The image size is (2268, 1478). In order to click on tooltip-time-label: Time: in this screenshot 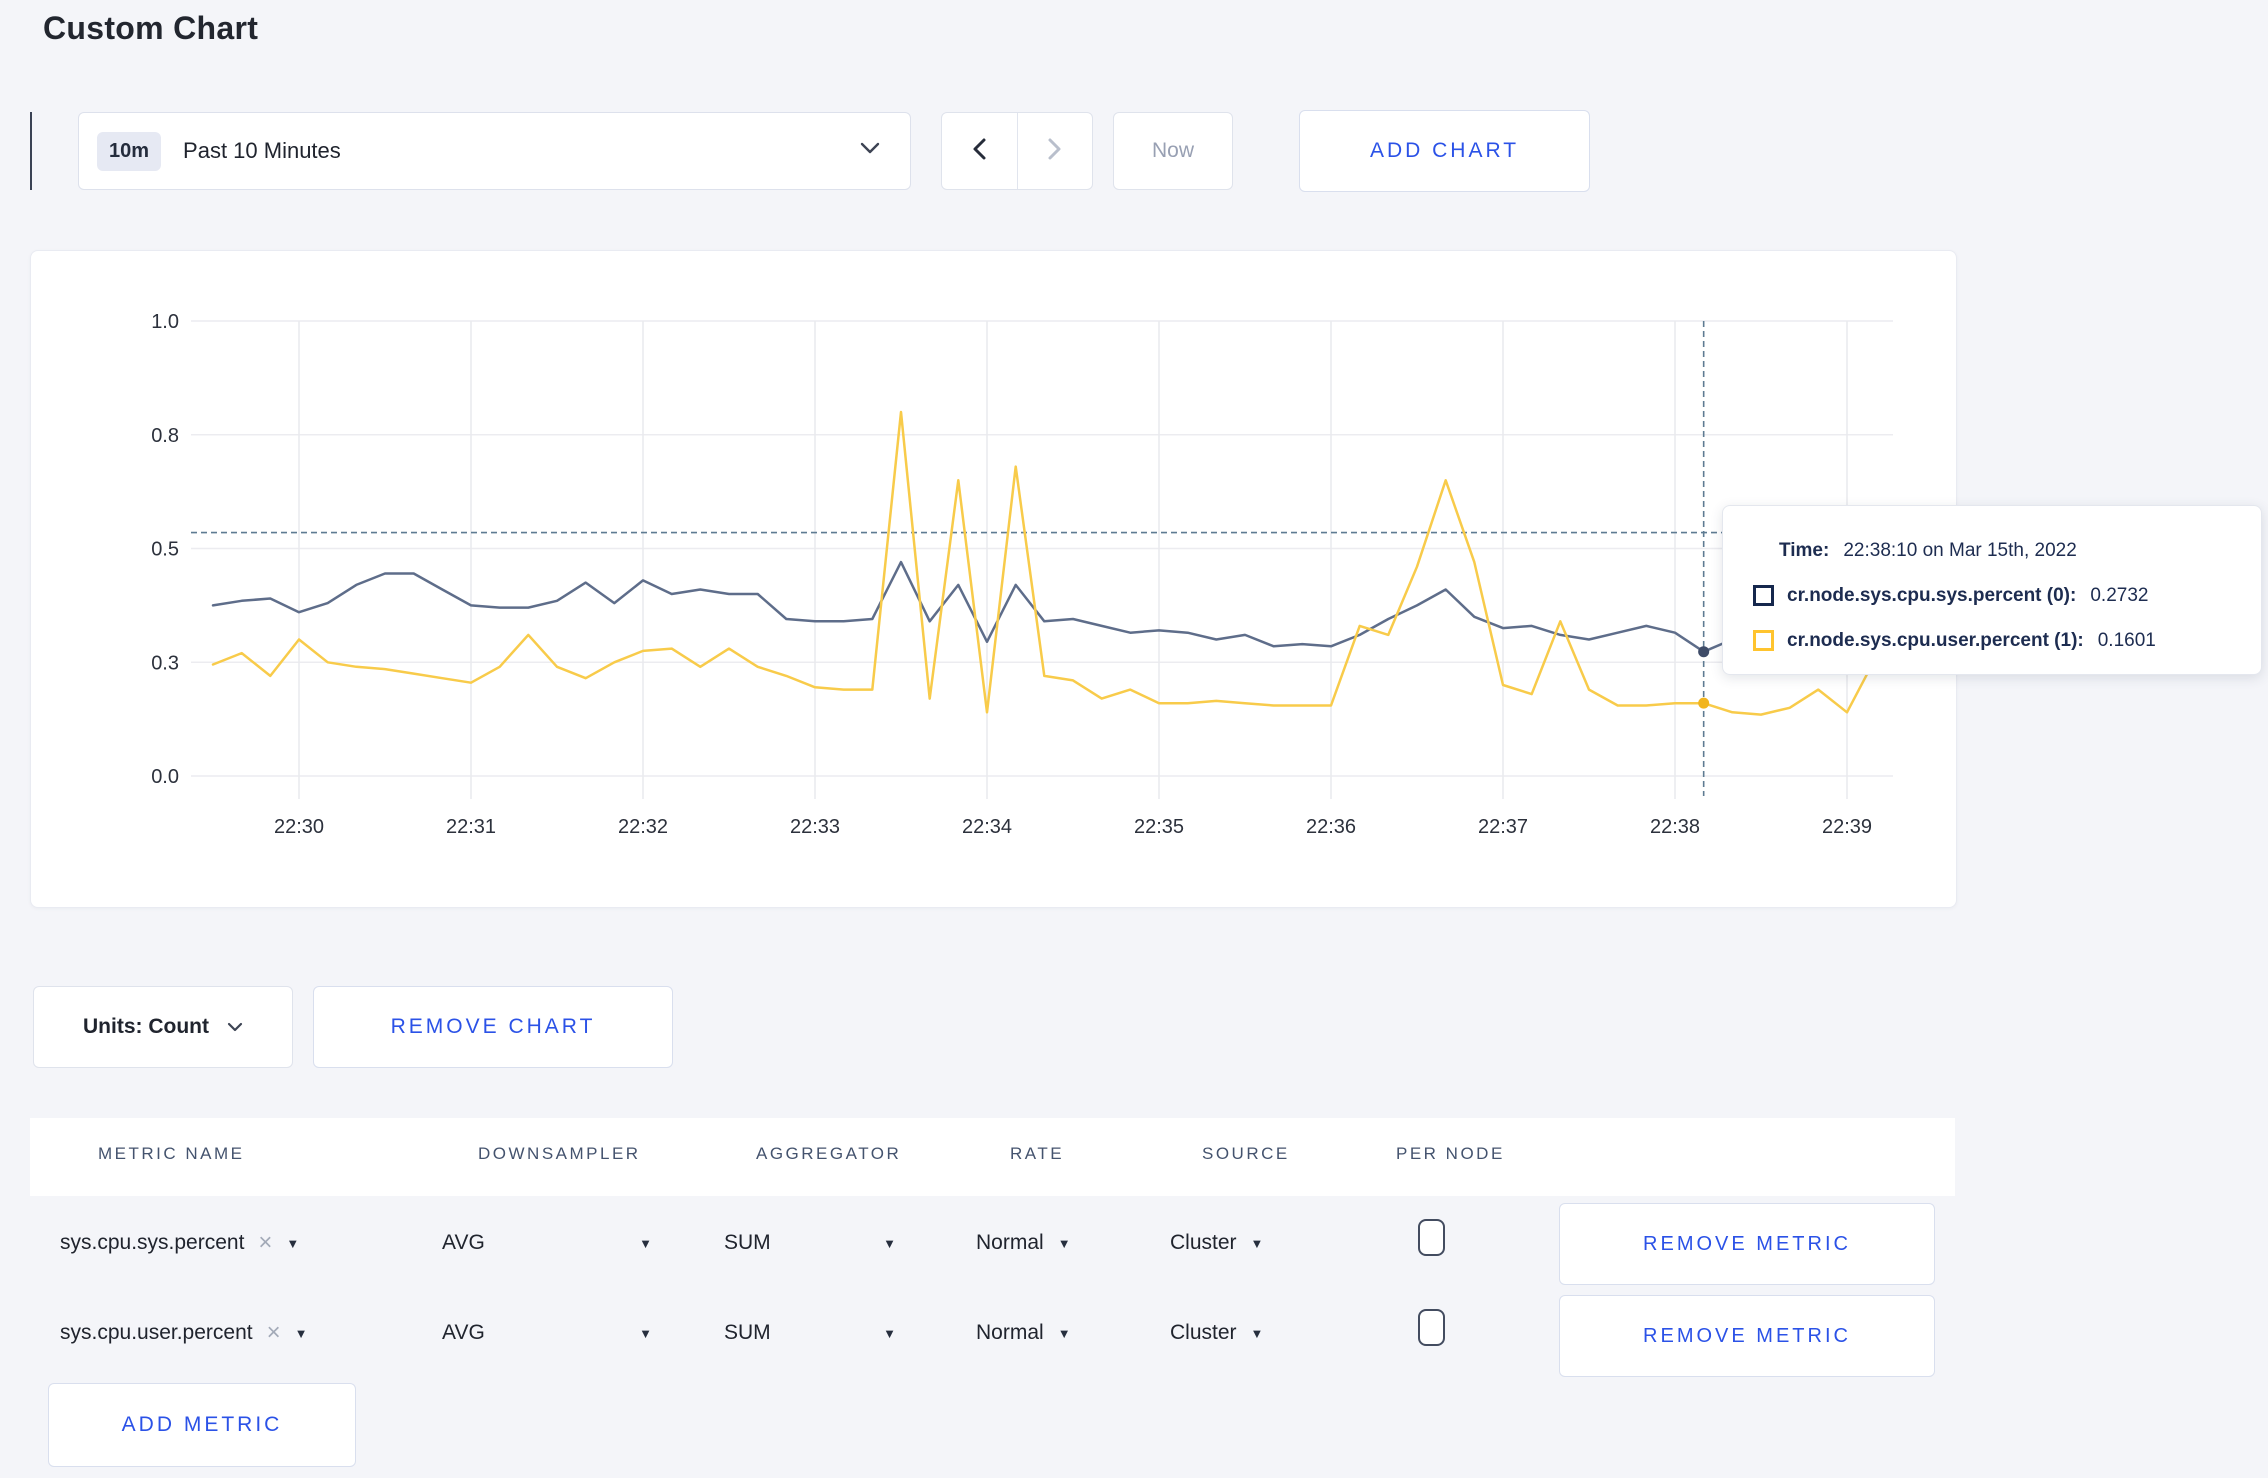, I will do `click(1804, 550)`.